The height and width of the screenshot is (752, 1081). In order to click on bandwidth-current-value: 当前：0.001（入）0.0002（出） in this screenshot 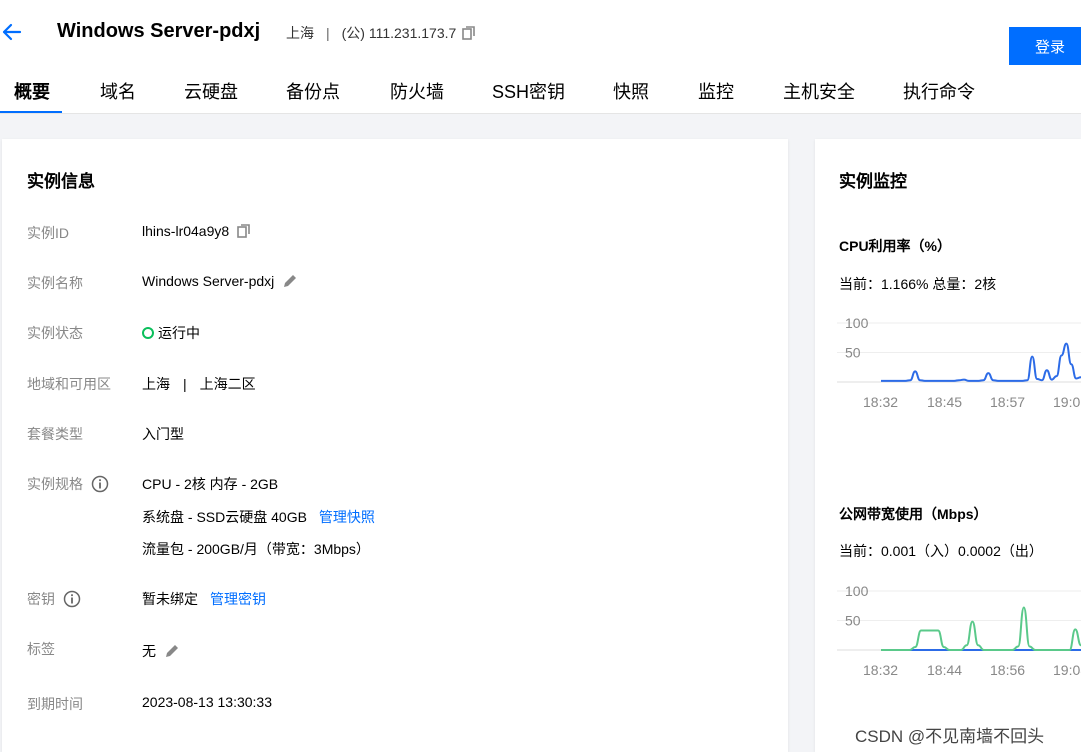, I will do `click(941, 551)`.